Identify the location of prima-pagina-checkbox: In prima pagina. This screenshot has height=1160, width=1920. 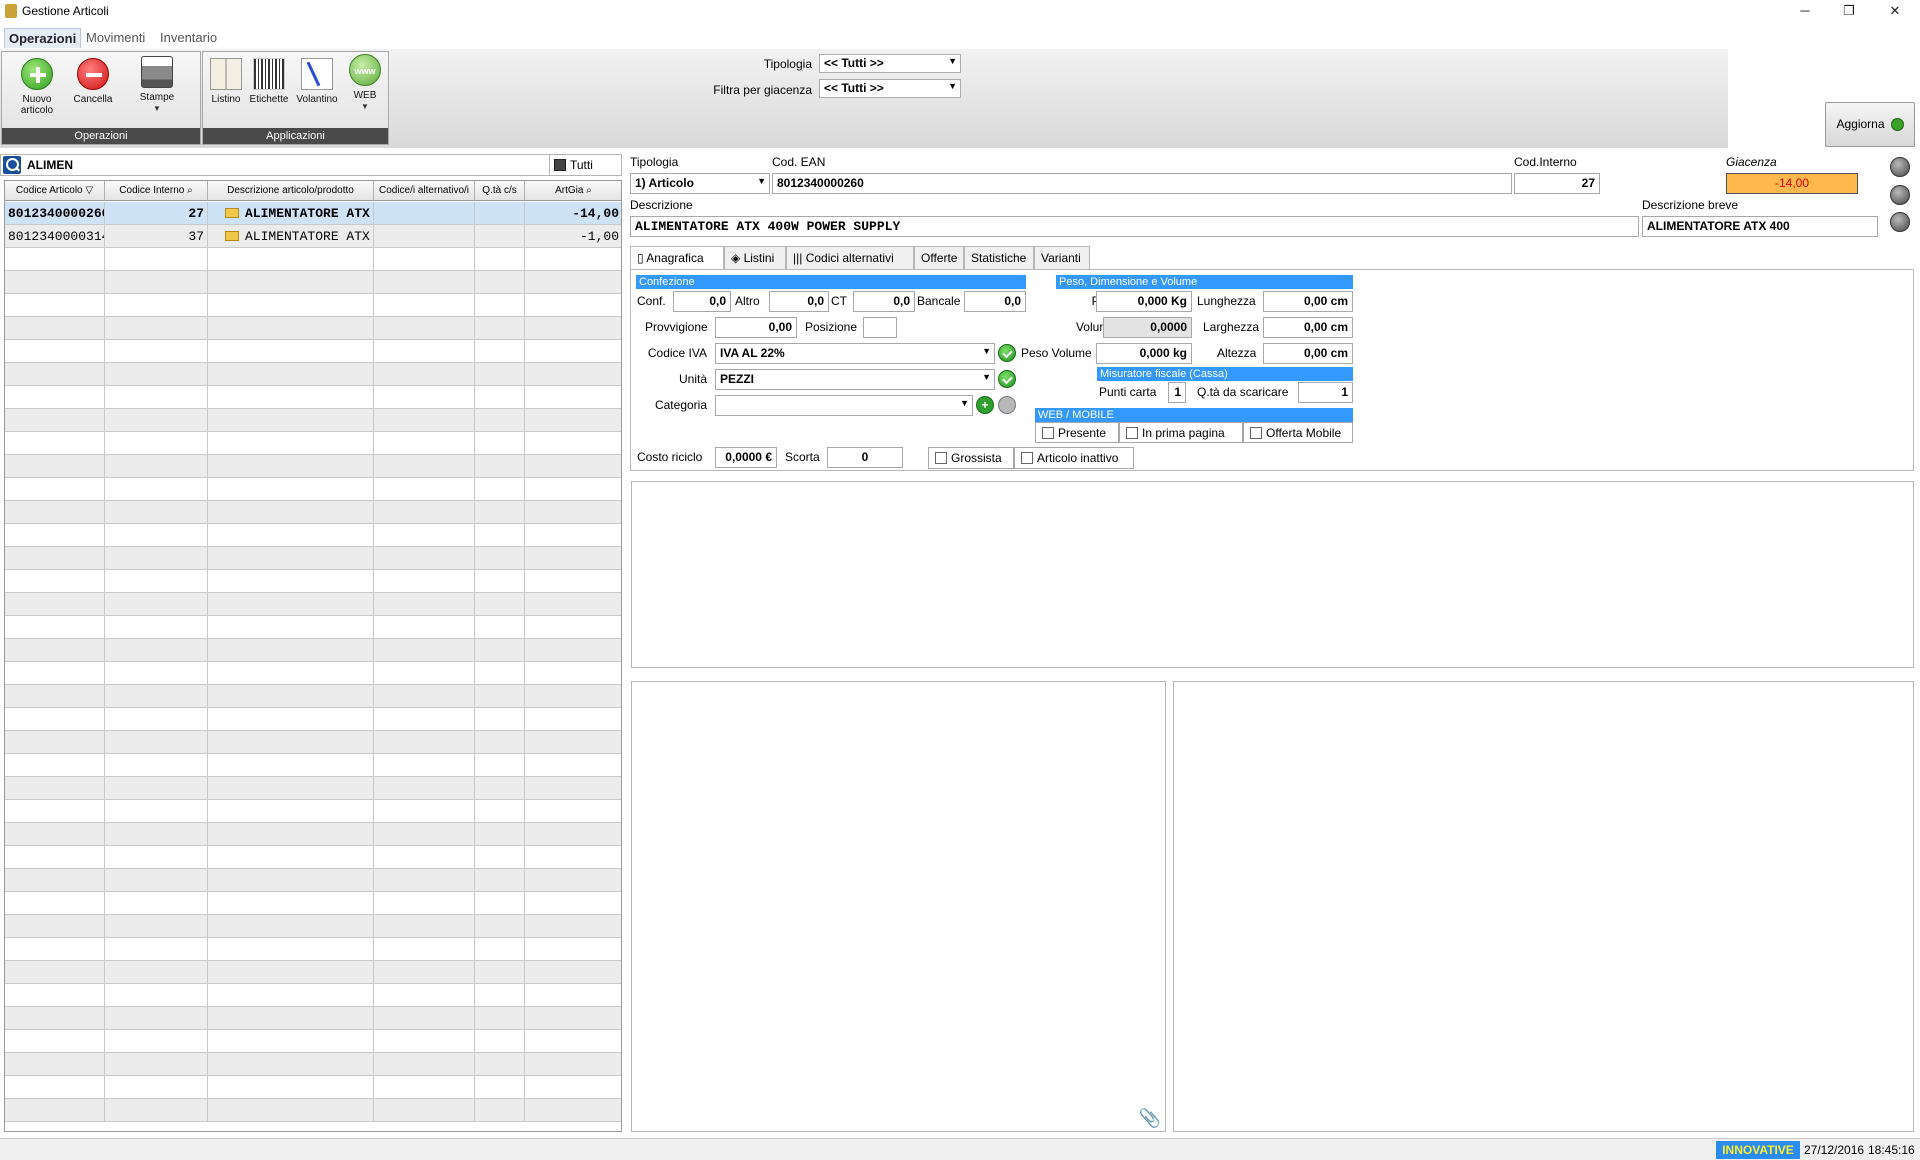
(1181, 432).